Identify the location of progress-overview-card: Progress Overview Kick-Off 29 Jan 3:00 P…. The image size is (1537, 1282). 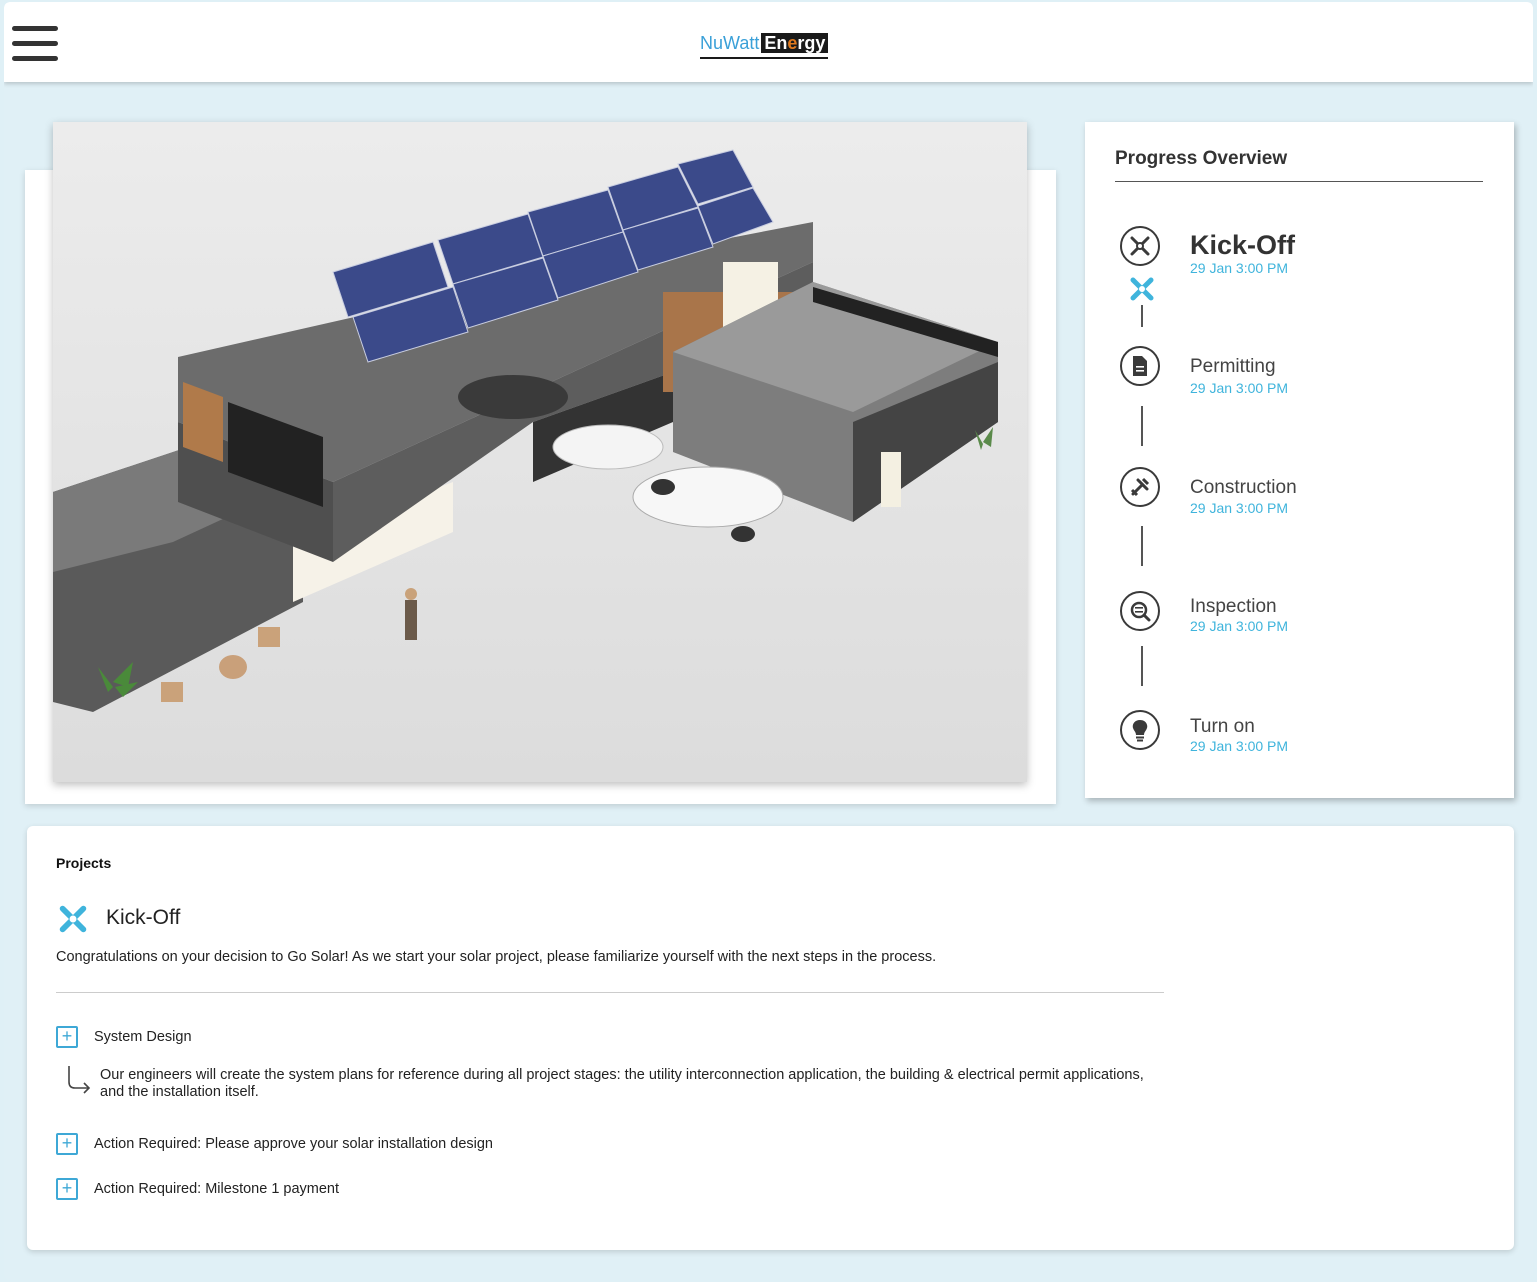
(1299, 460).